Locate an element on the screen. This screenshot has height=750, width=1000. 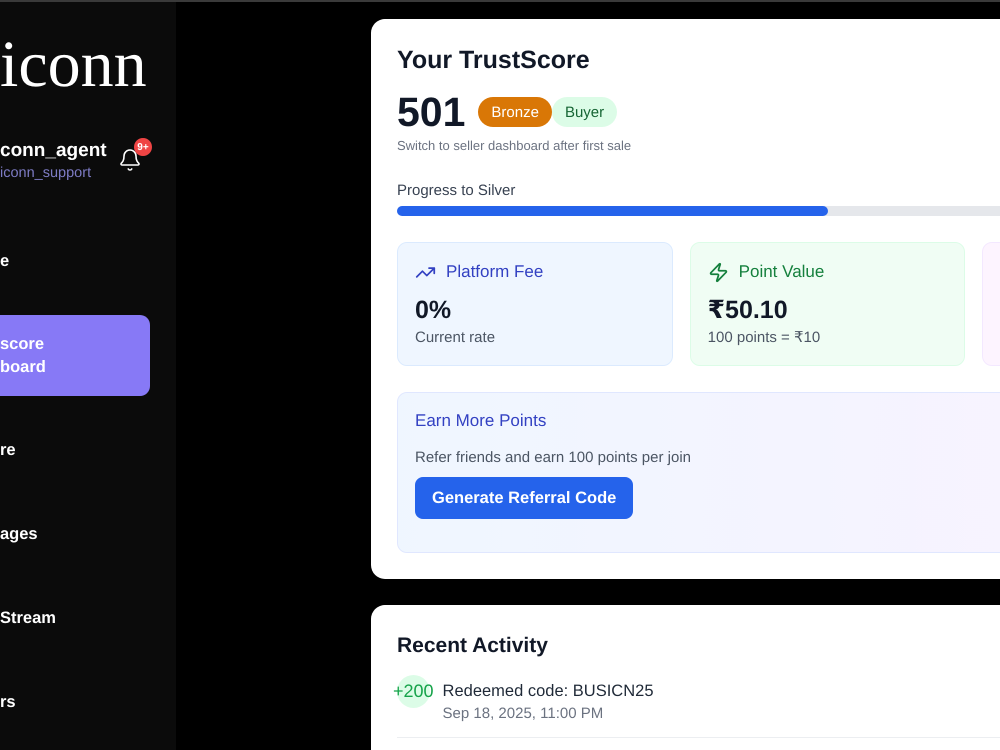
nav-item: e is located at coordinates (75, 261).